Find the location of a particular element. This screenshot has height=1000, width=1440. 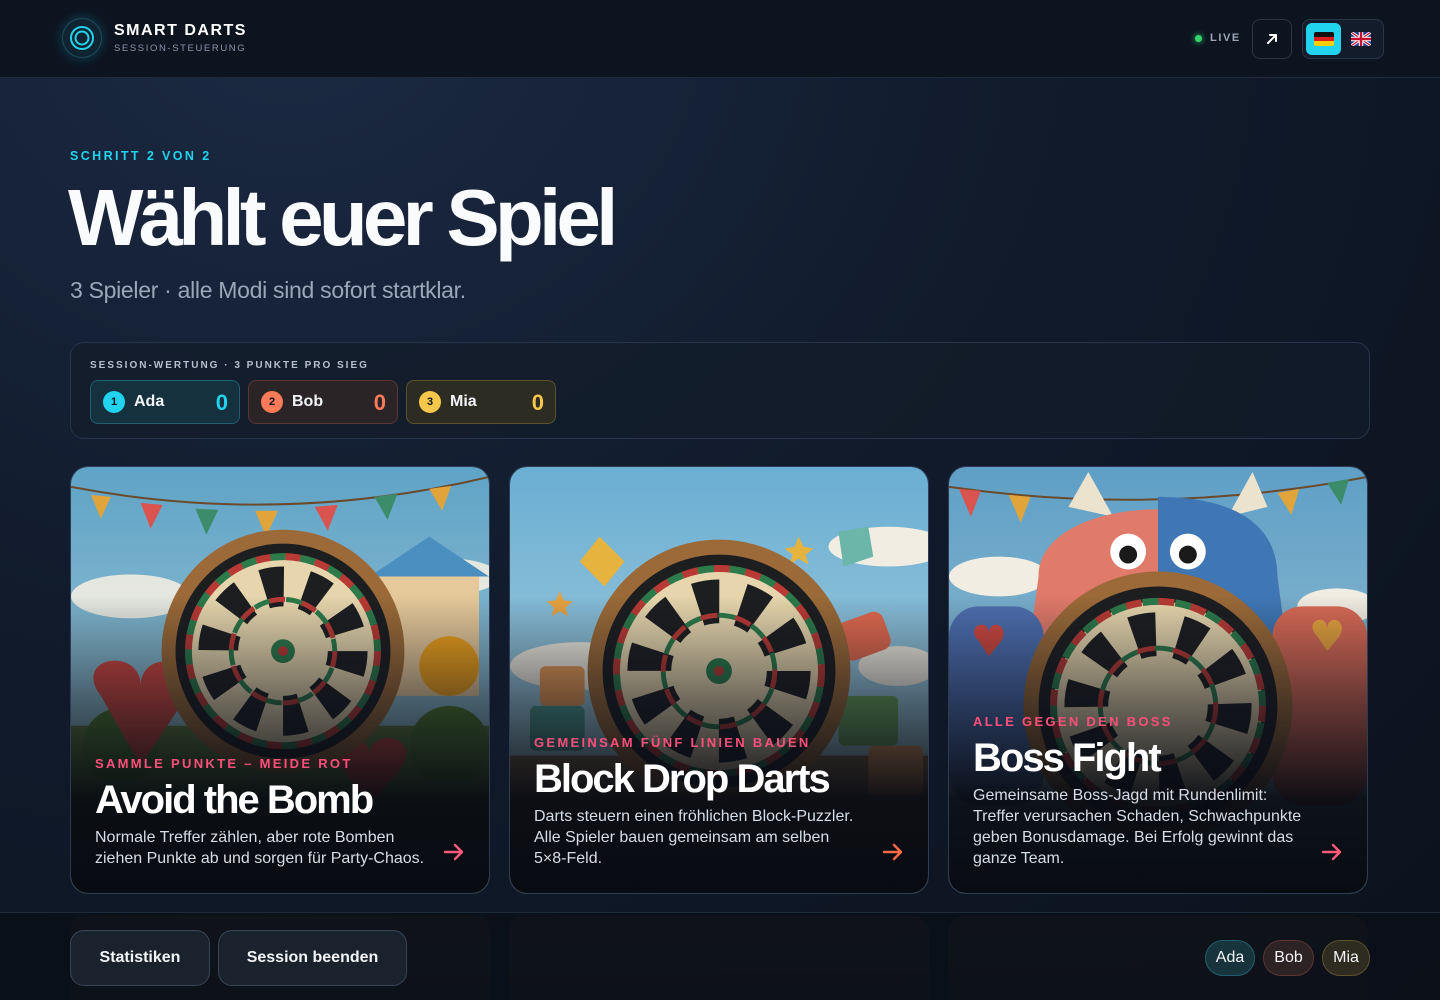

player-score-mia: 3 Mia 0 is located at coordinates (481, 402).